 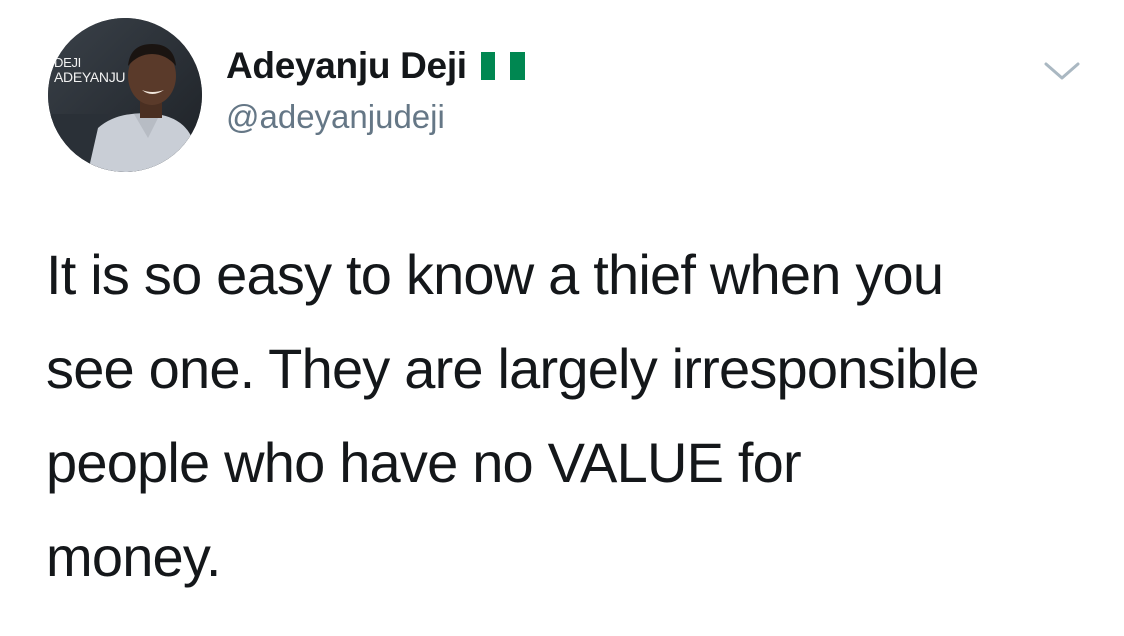 I want to click on author-display-name: Adeyanju Deji, so click(x=346, y=66).